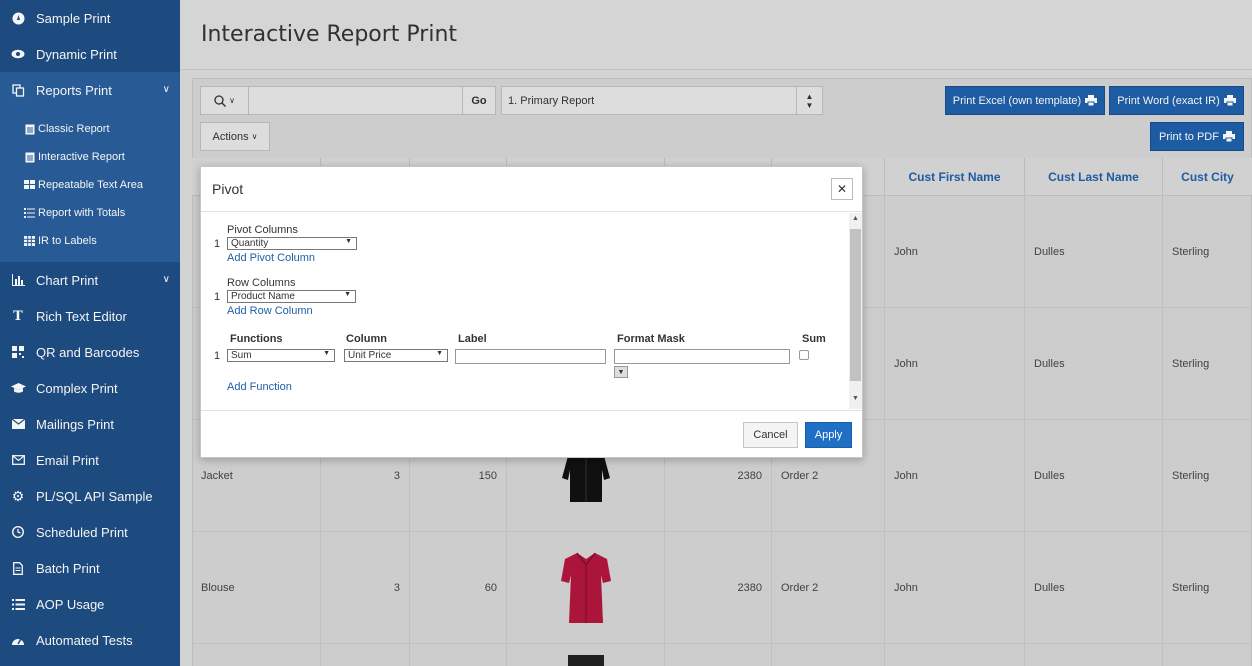  Describe the element at coordinates (814, 339) in the screenshot. I see `sum-header: Sum` at that location.